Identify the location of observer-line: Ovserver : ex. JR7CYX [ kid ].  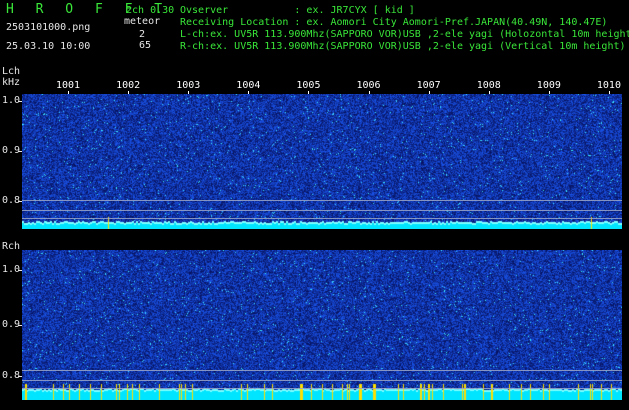
(297, 10).